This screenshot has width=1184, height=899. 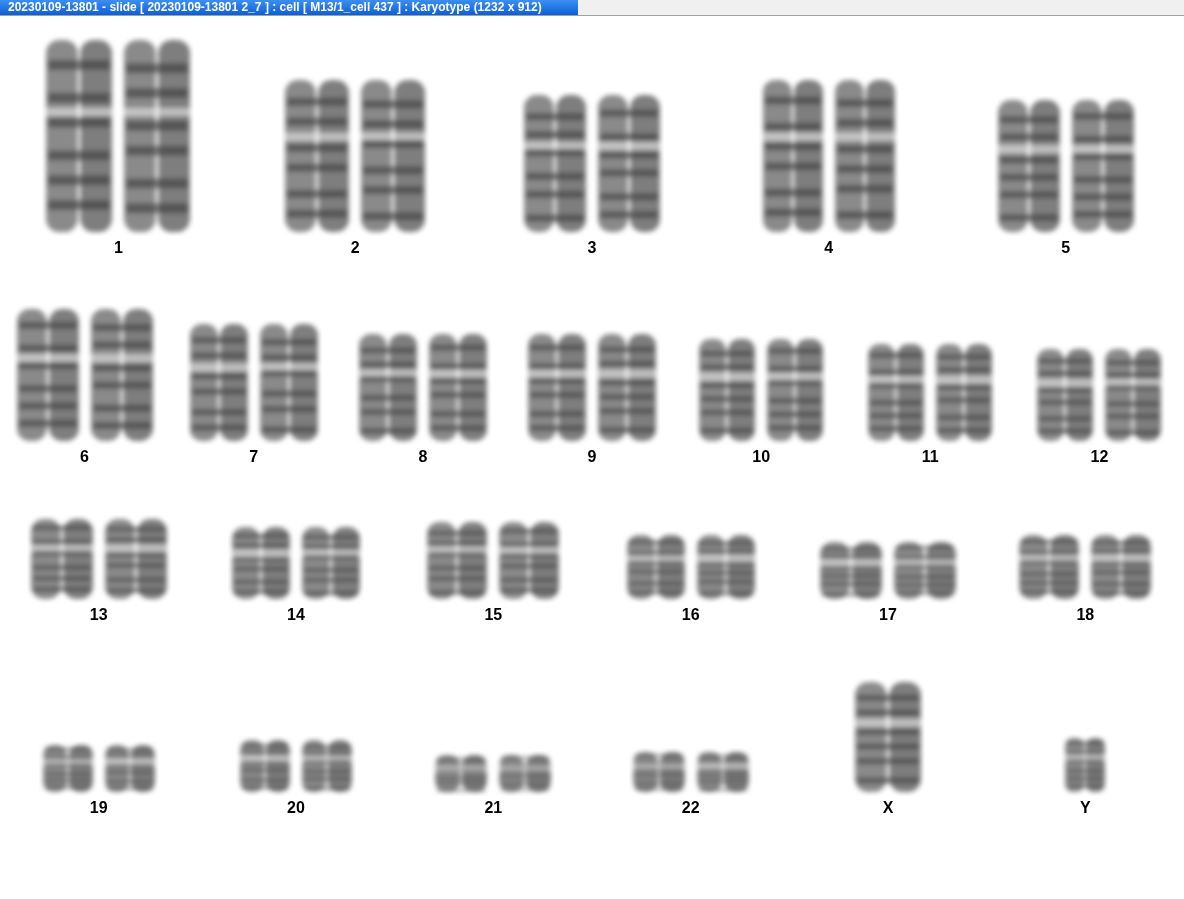 What do you see at coordinates (254, 457) in the screenshot?
I see `chromosome-label: 7` at bounding box center [254, 457].